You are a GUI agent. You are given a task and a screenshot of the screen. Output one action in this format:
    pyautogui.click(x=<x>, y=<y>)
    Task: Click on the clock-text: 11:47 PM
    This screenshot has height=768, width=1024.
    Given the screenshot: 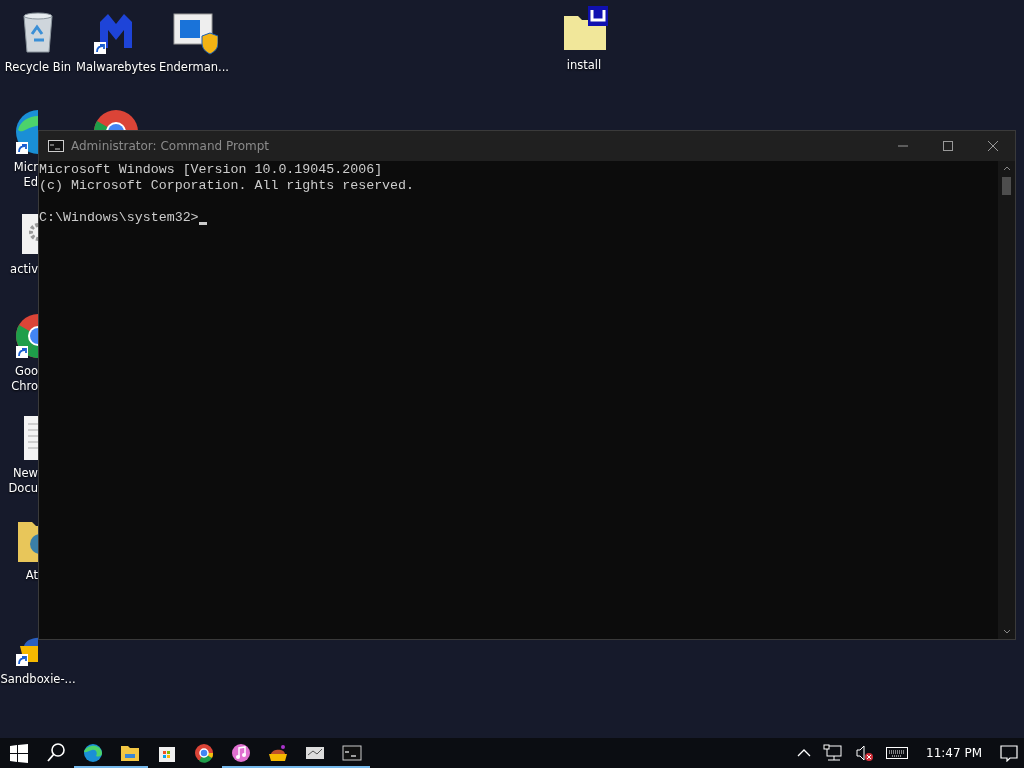 What is the action you would take?
    pyautogui.click(x=954, y=753)
    